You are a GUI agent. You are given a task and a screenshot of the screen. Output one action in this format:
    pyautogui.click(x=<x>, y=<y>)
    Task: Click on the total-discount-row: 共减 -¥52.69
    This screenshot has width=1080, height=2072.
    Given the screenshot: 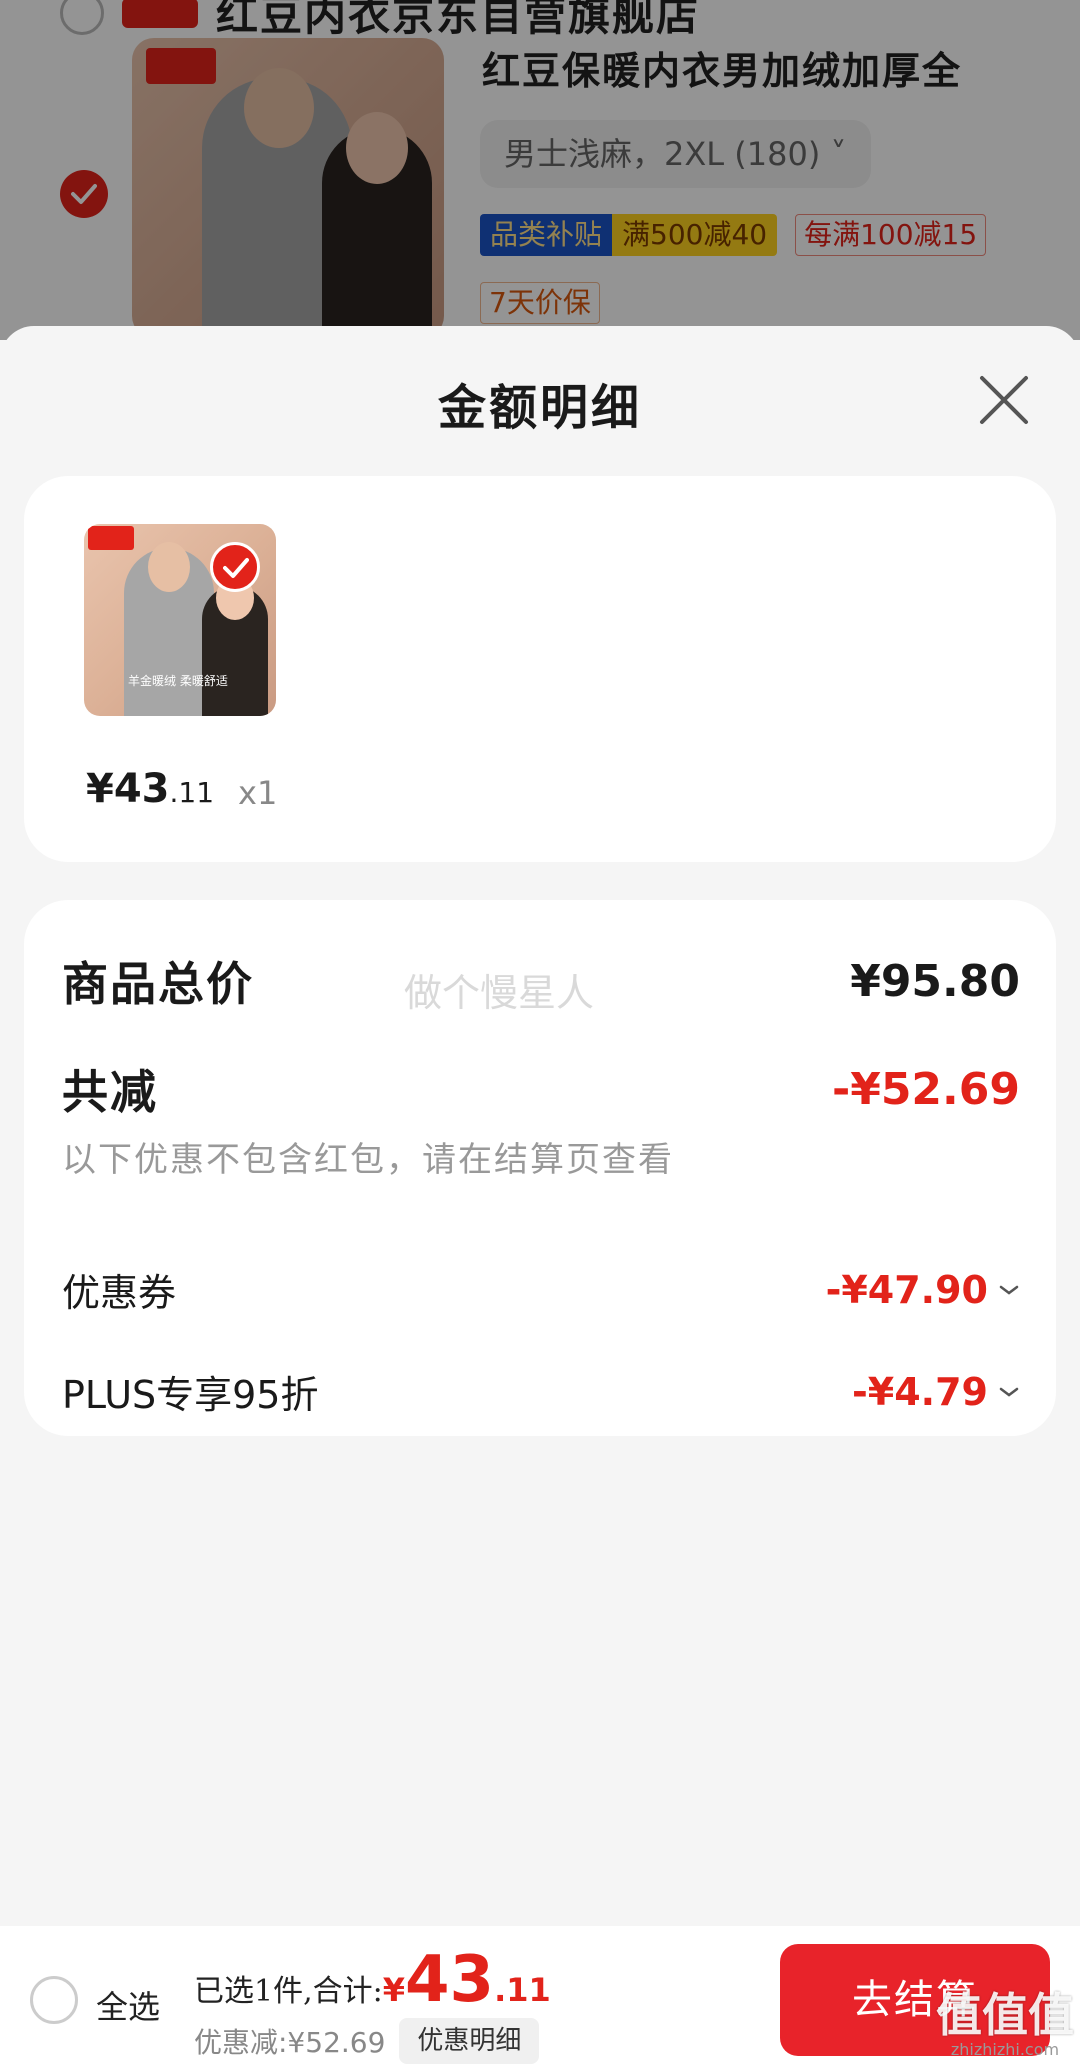 What is the action you would take?
    pyautogui.click(x=541, y=1089)
    